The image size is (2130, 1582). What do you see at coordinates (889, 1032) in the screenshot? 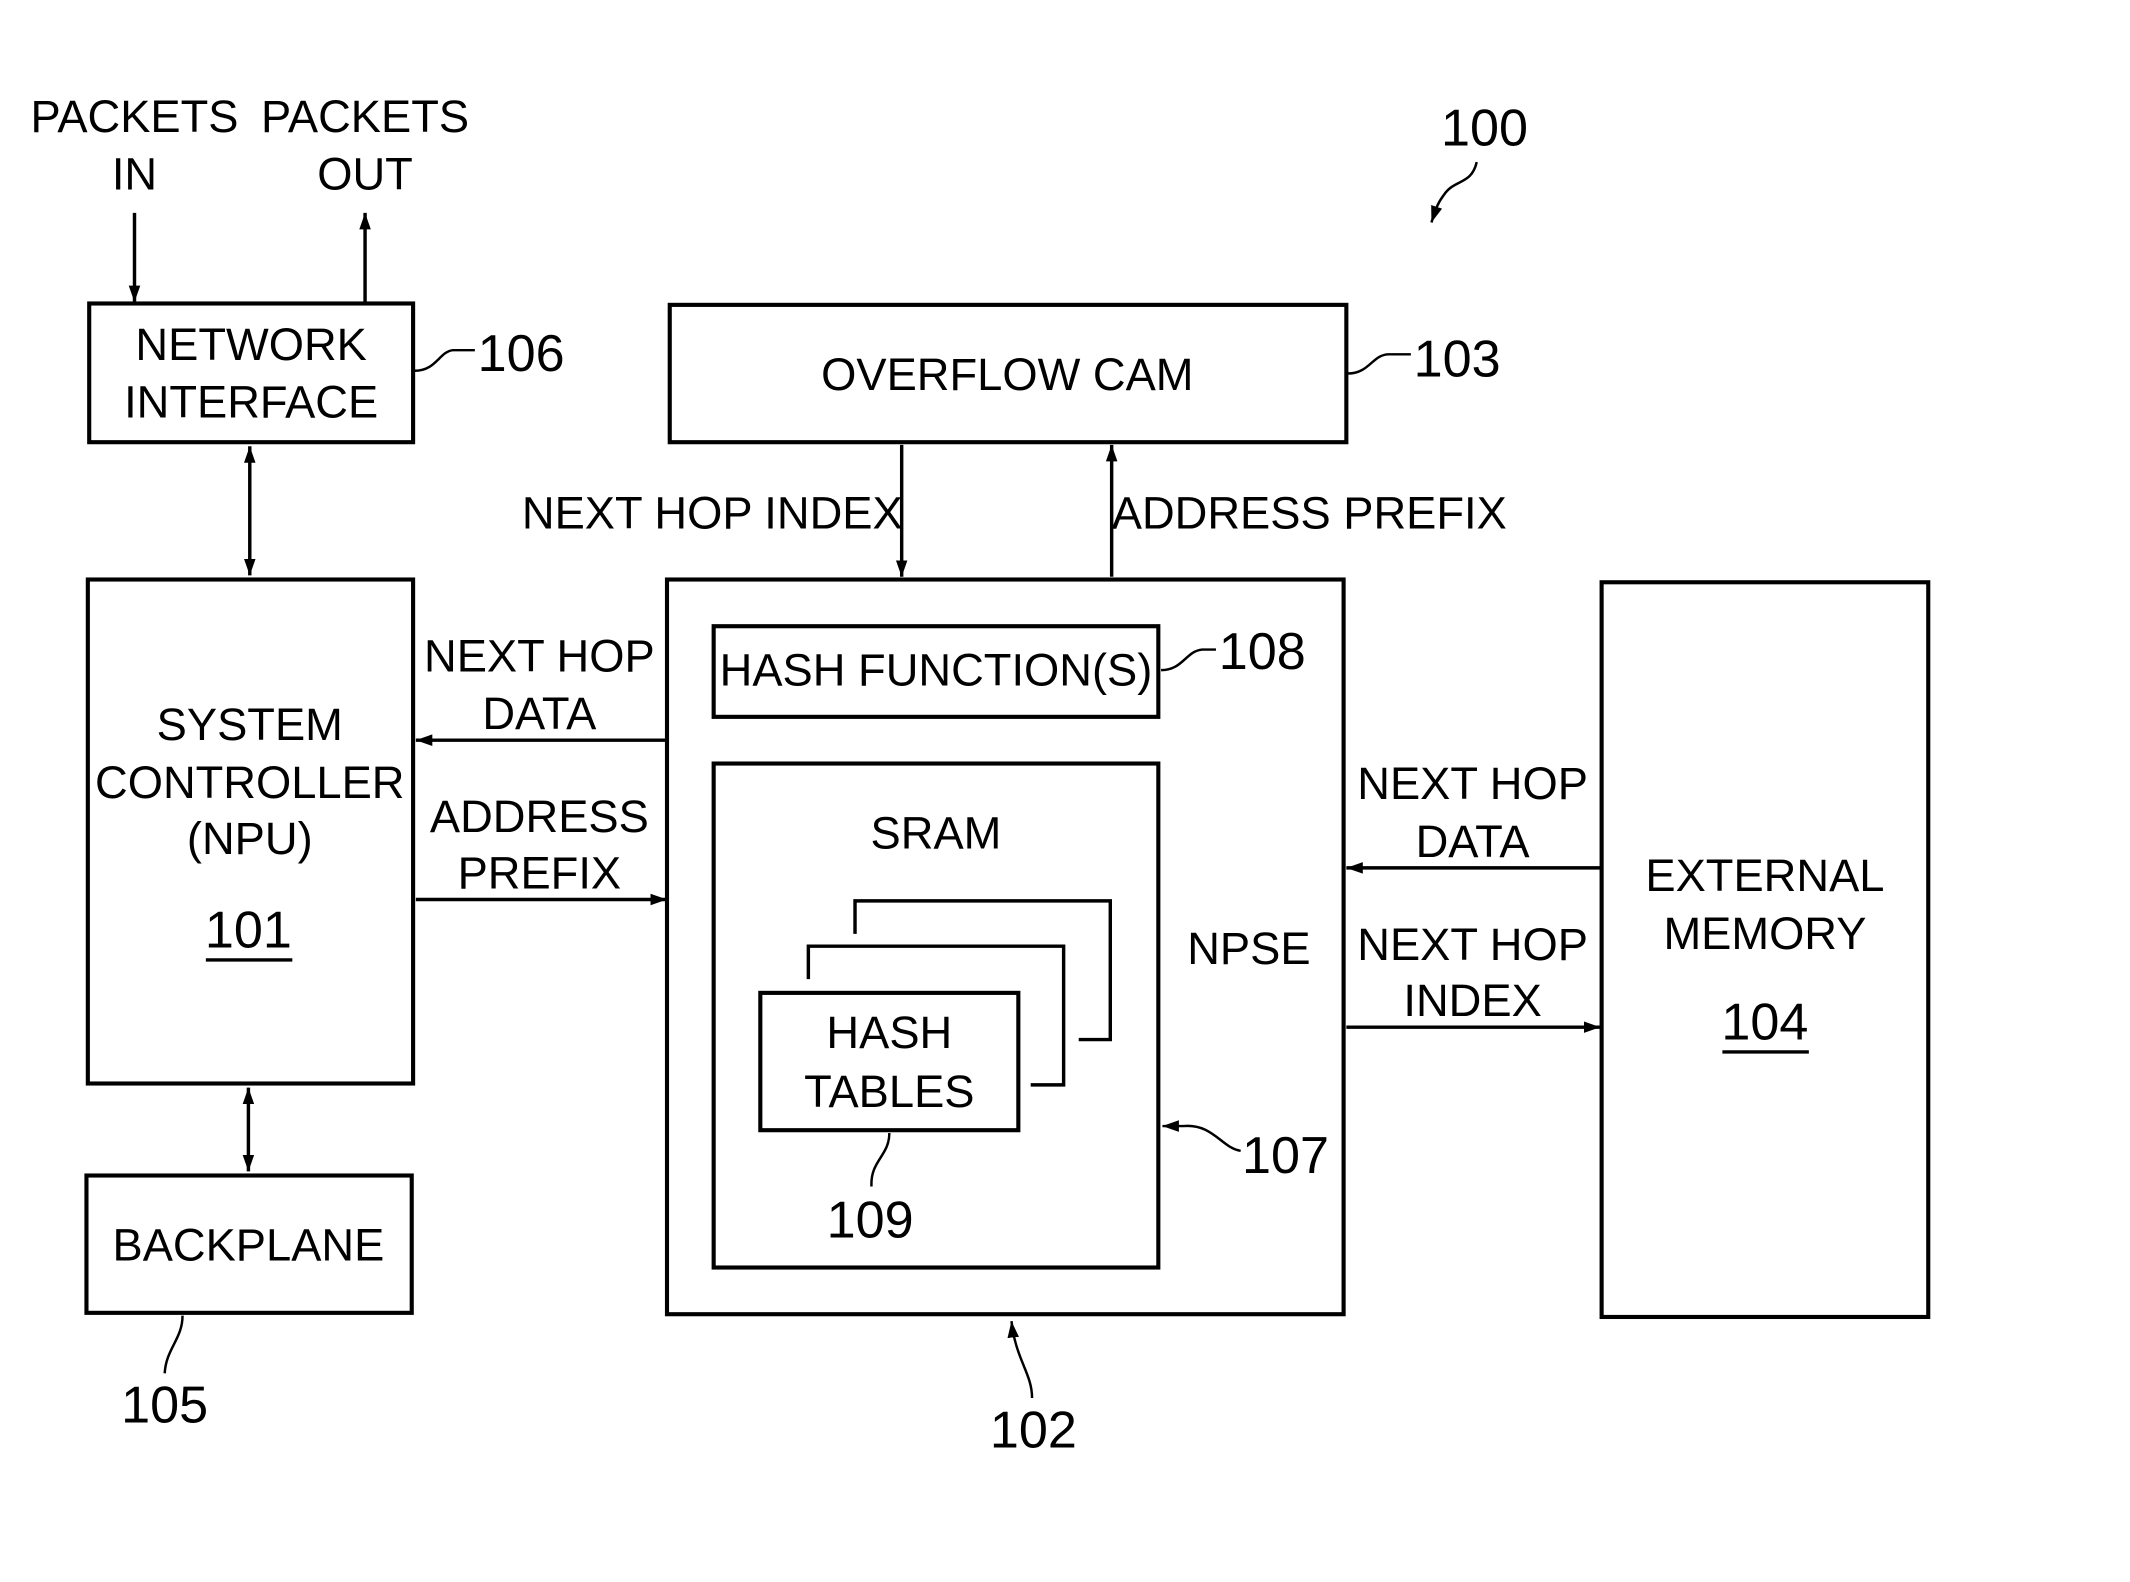
I see `svg-text: HASH` at bounding box center [889, 1032].